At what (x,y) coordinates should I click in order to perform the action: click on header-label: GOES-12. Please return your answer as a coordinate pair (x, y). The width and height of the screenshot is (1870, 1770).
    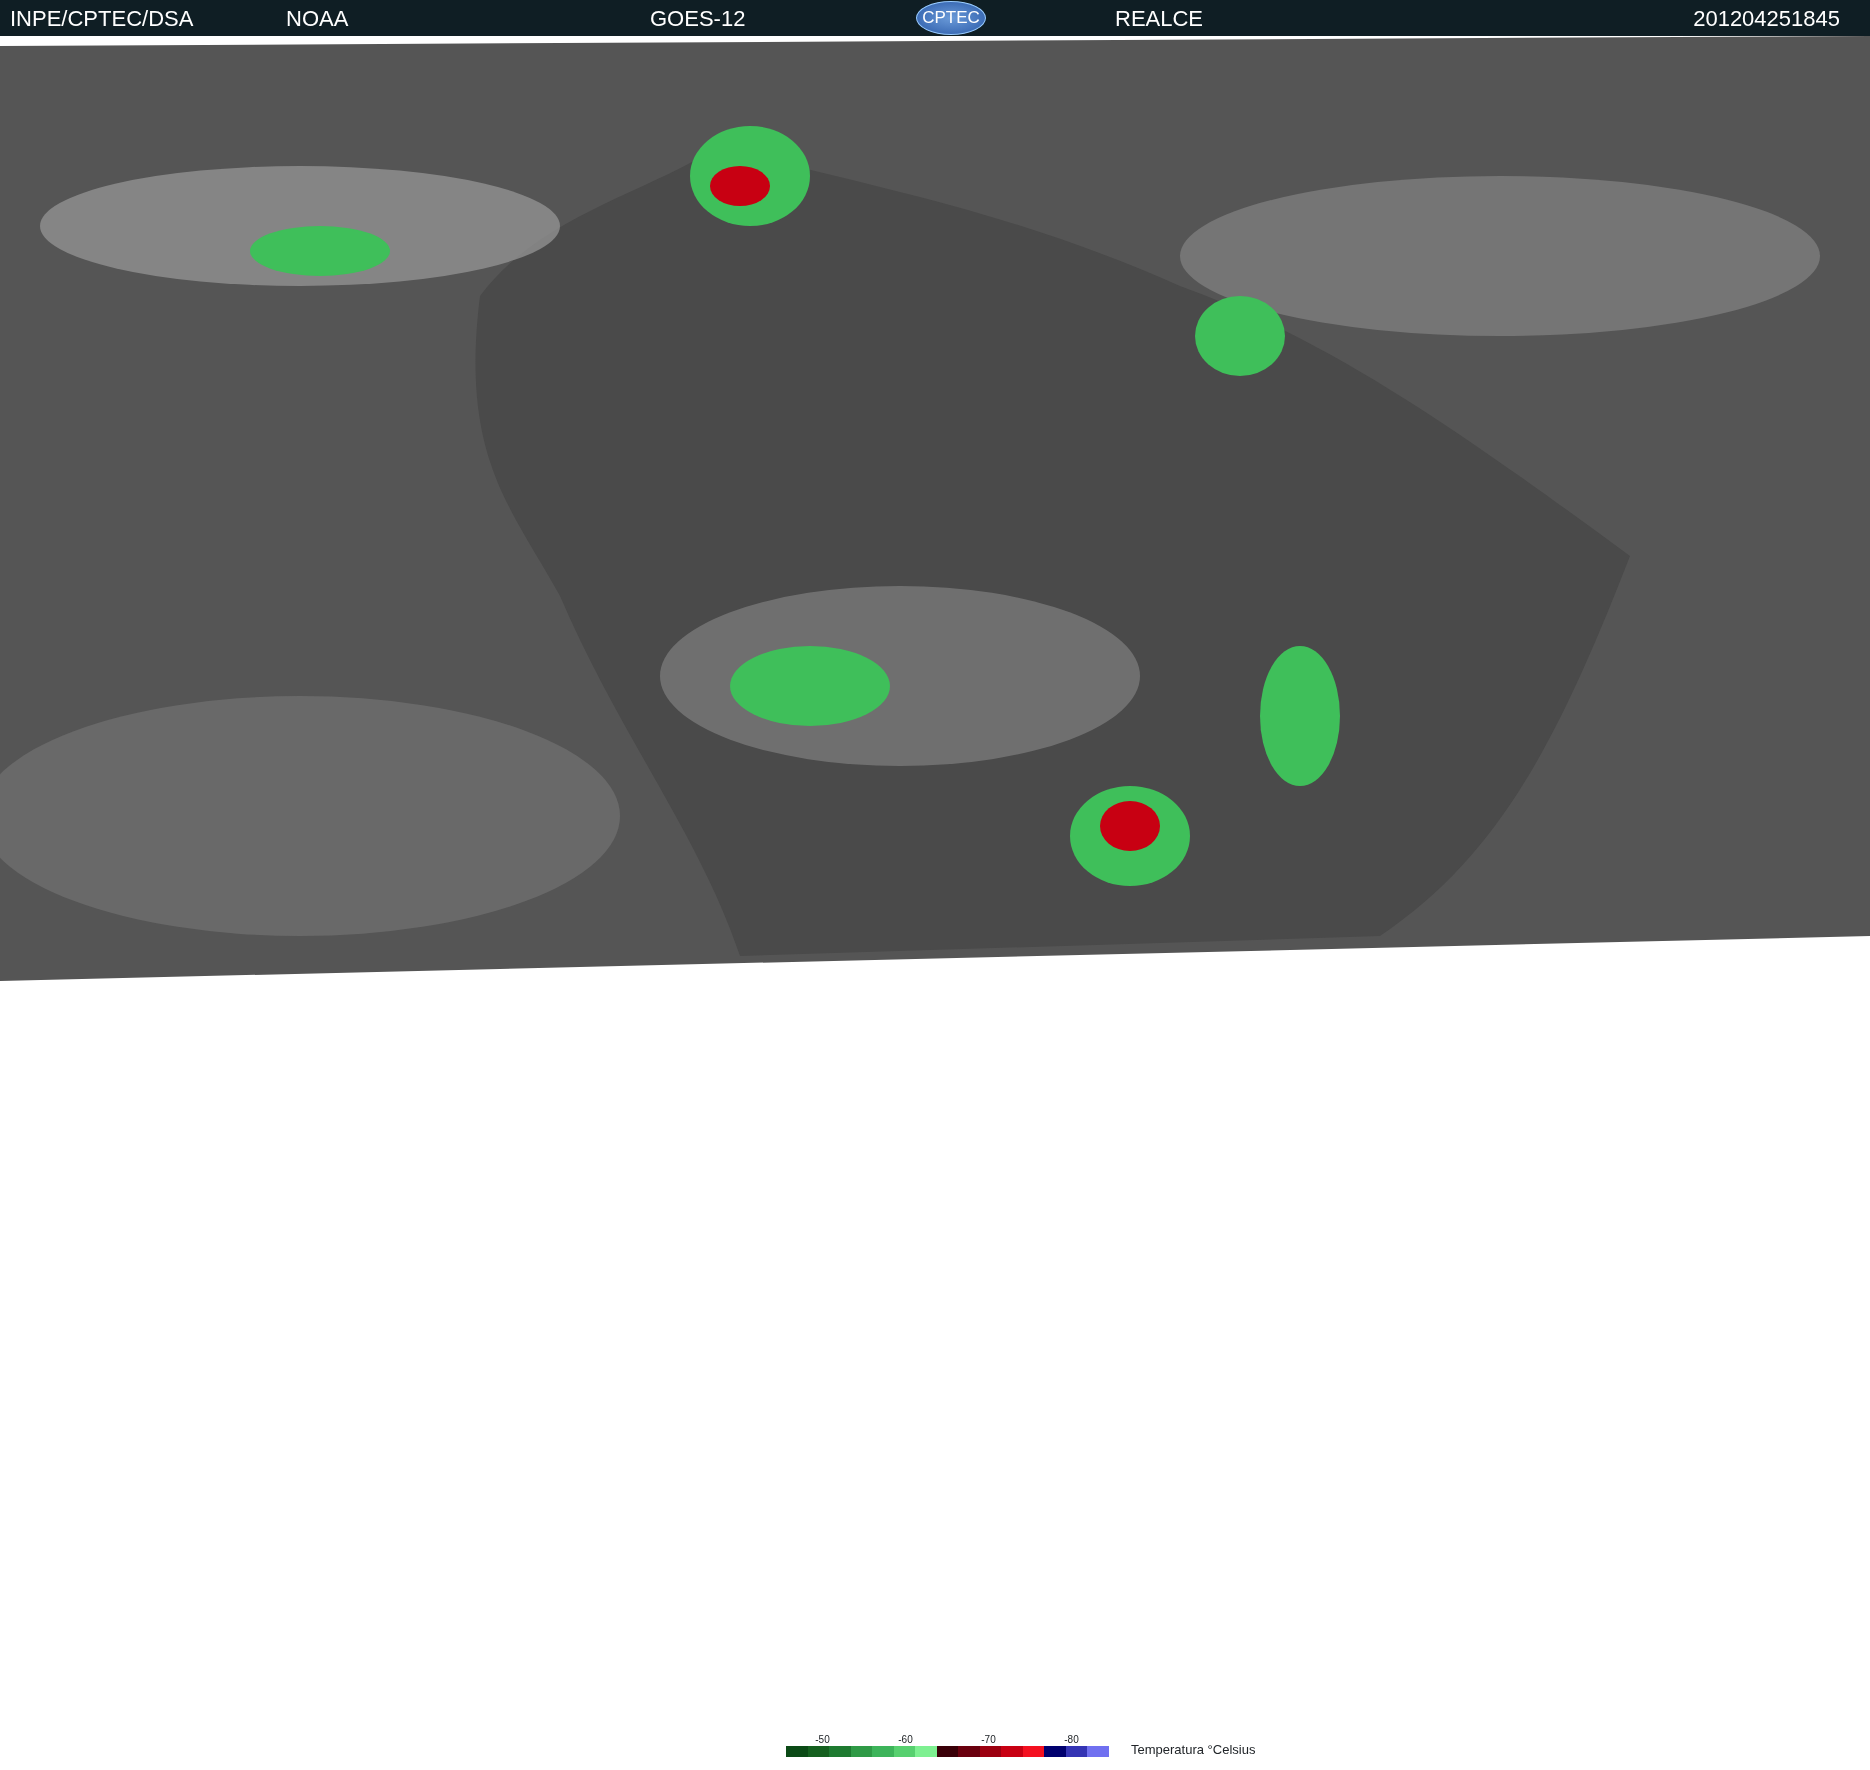
    Looking at the image, I should click on (698, 18).